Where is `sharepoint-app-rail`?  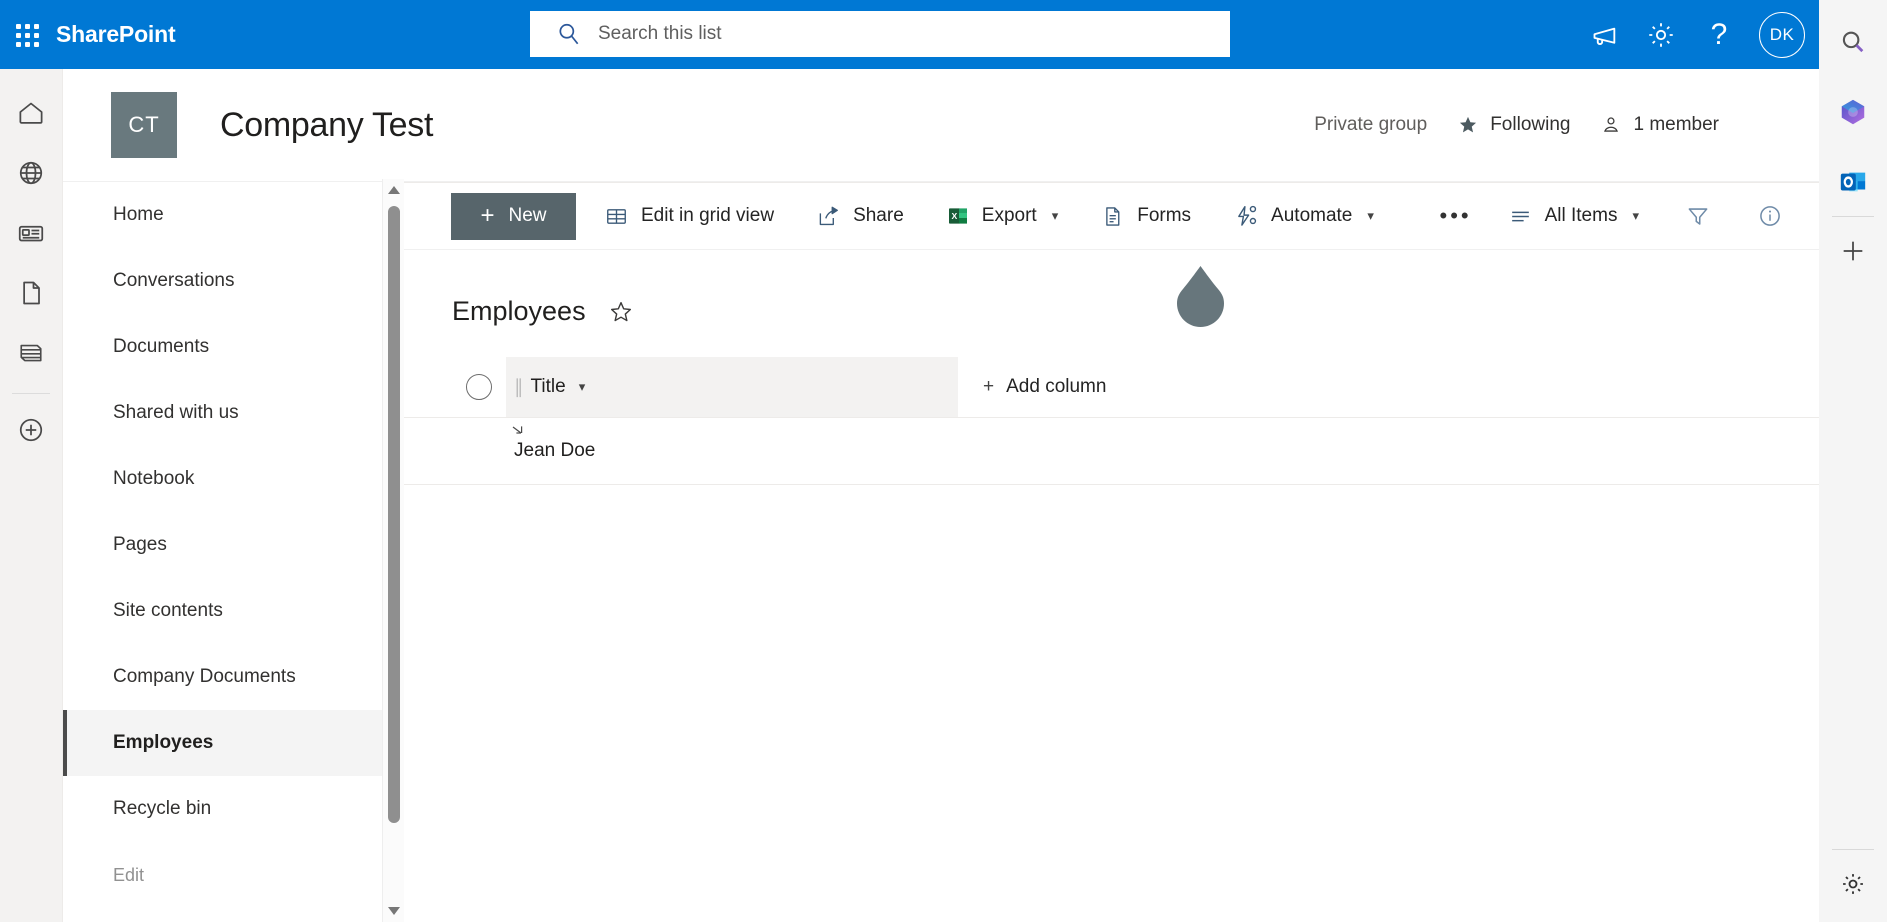
sharepoint-app-rail is located at coordinates (31, 495).